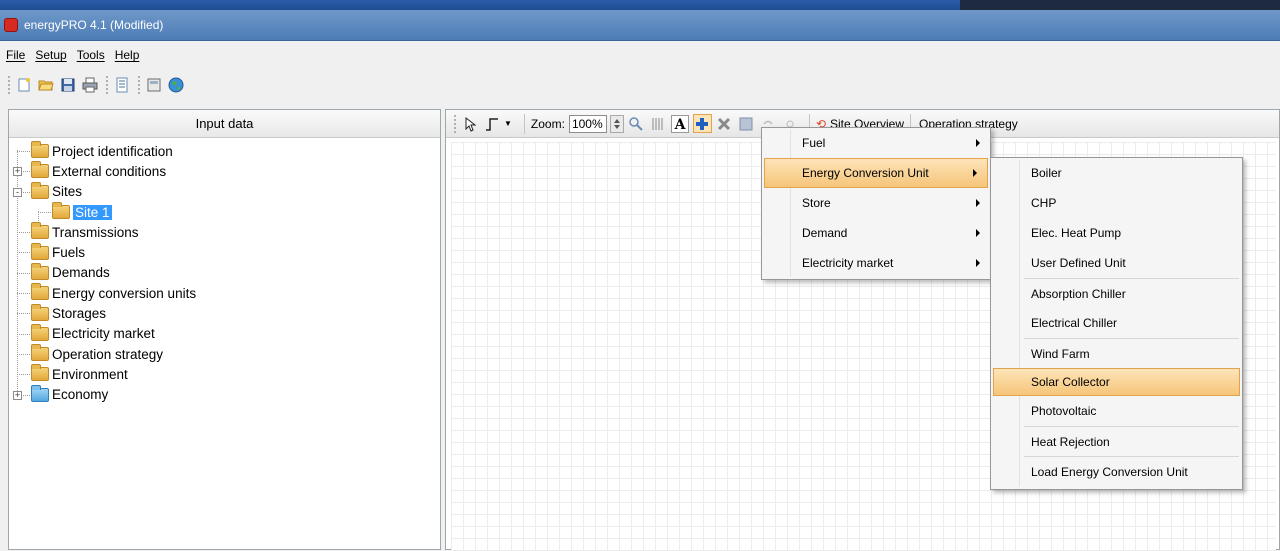 This screenshot has width=1280, height=551. Describe the element at coordinates (23, 85) in the screenshot. I see `new-icon` at that location.